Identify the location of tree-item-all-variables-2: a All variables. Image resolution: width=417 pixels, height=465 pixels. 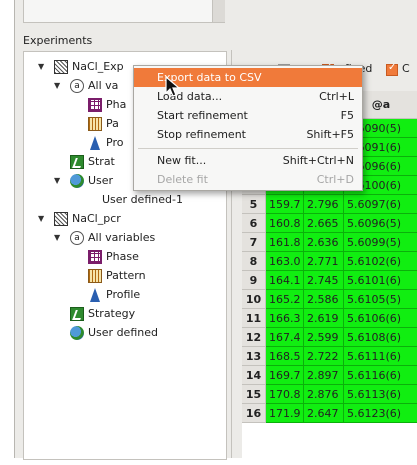
(112, 238).